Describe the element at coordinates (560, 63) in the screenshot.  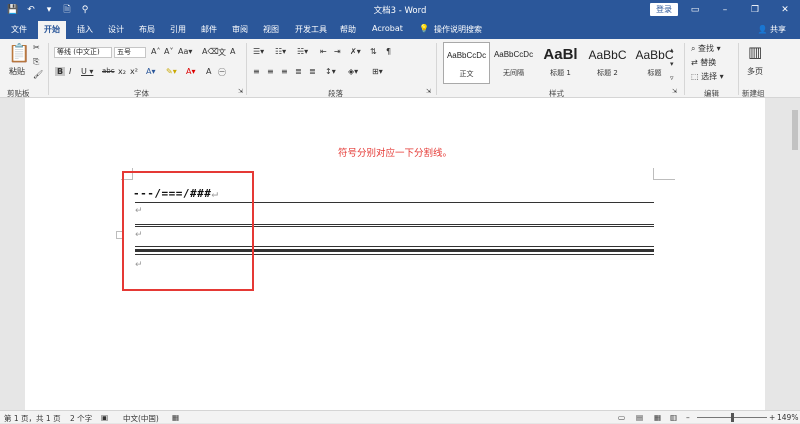
I see `style-heading-1: AaBl 标题 1` at that location.